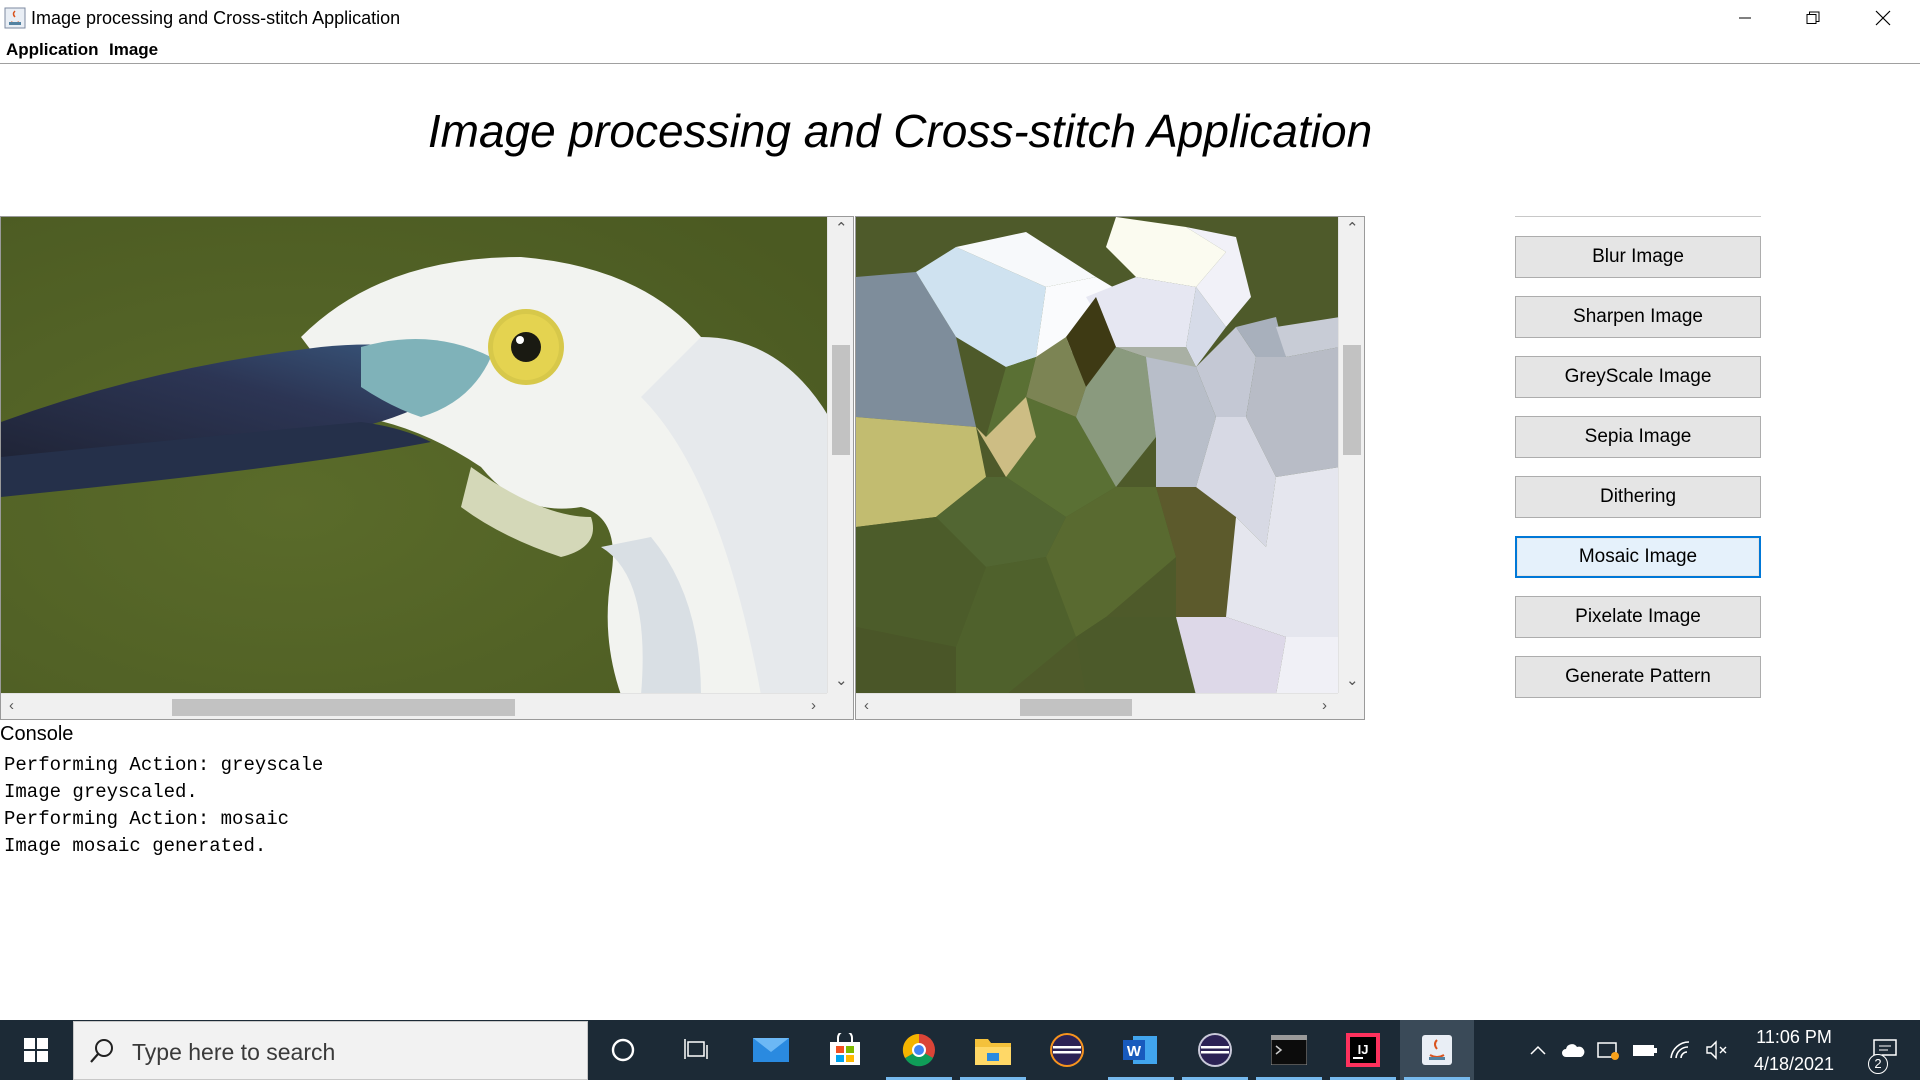 The width and height of the screenshot is (1920, 1080). I want to click on mosaic-image, so click(1098, 456).